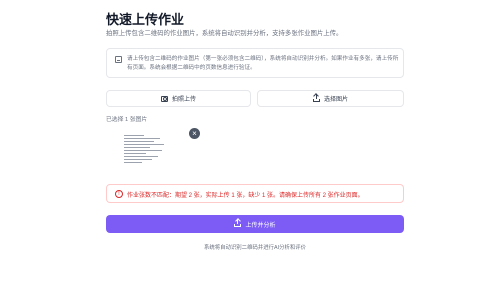 The width and height of the screenshot is (499, 301). I want to click on upload-analyze-label: 上传并分析, so click(260, 225).